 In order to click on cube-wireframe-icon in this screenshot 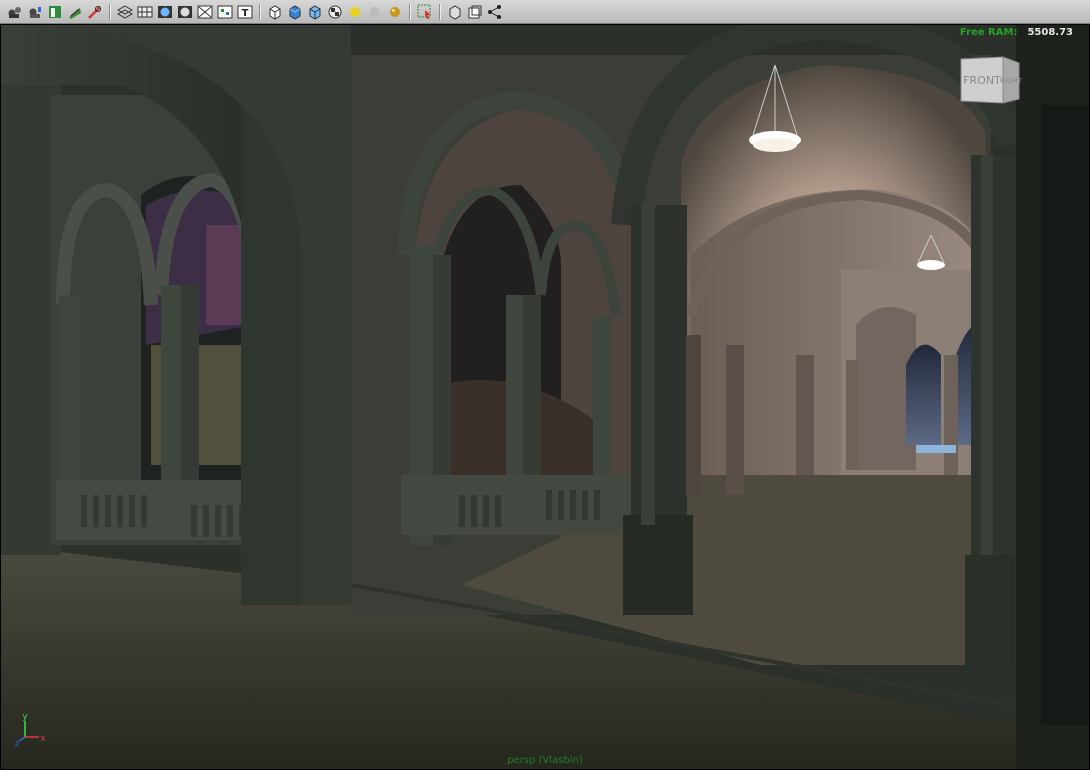, I will do `click(275, 12)`.